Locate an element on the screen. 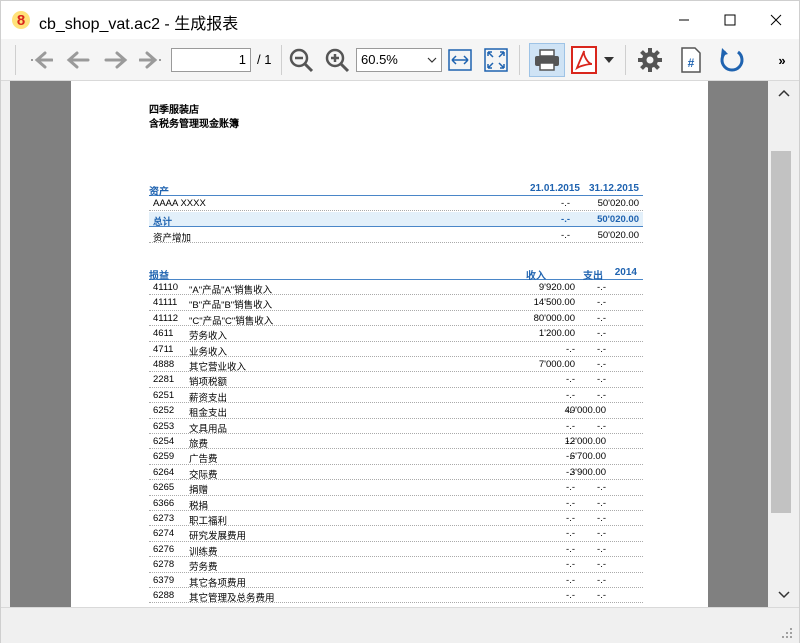 Image resolution: width=800 pixels, height=643 pixels. pl-account-description: 劳务费 is located at coordinates (203, 568).